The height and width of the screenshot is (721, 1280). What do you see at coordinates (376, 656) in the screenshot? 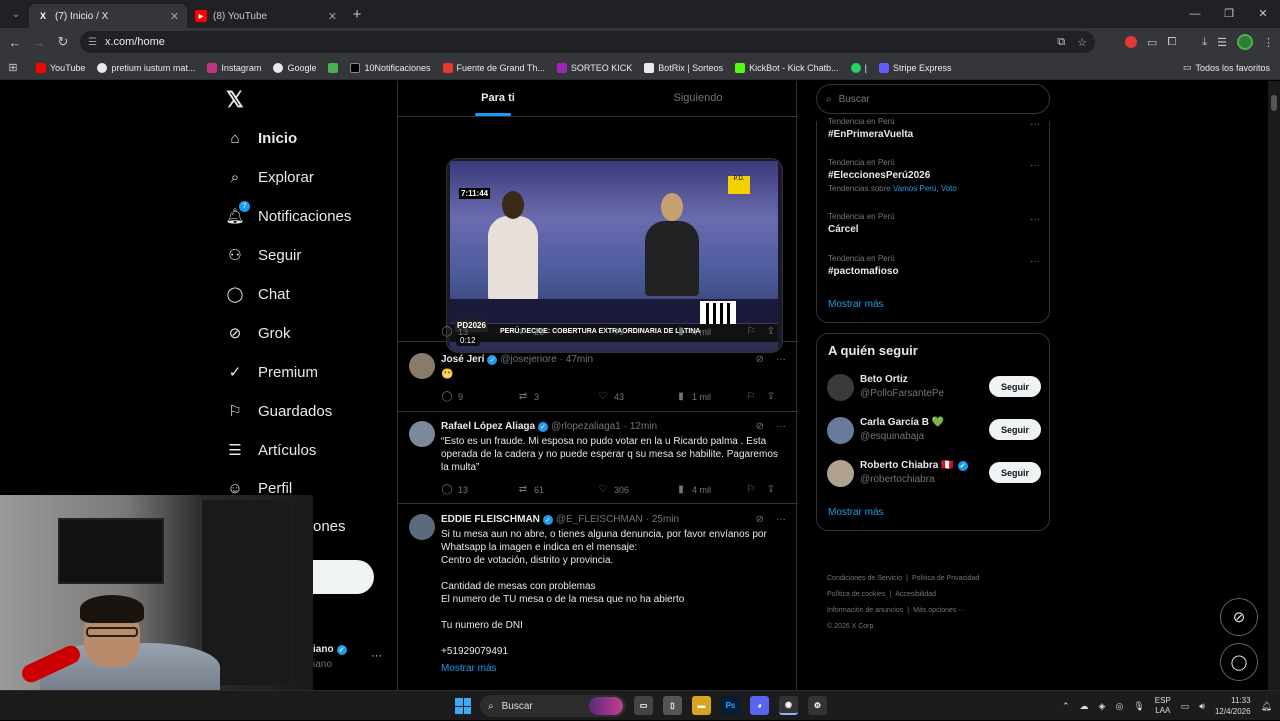
I see `account-more-icon: ···` at bounding box center [376, 656].